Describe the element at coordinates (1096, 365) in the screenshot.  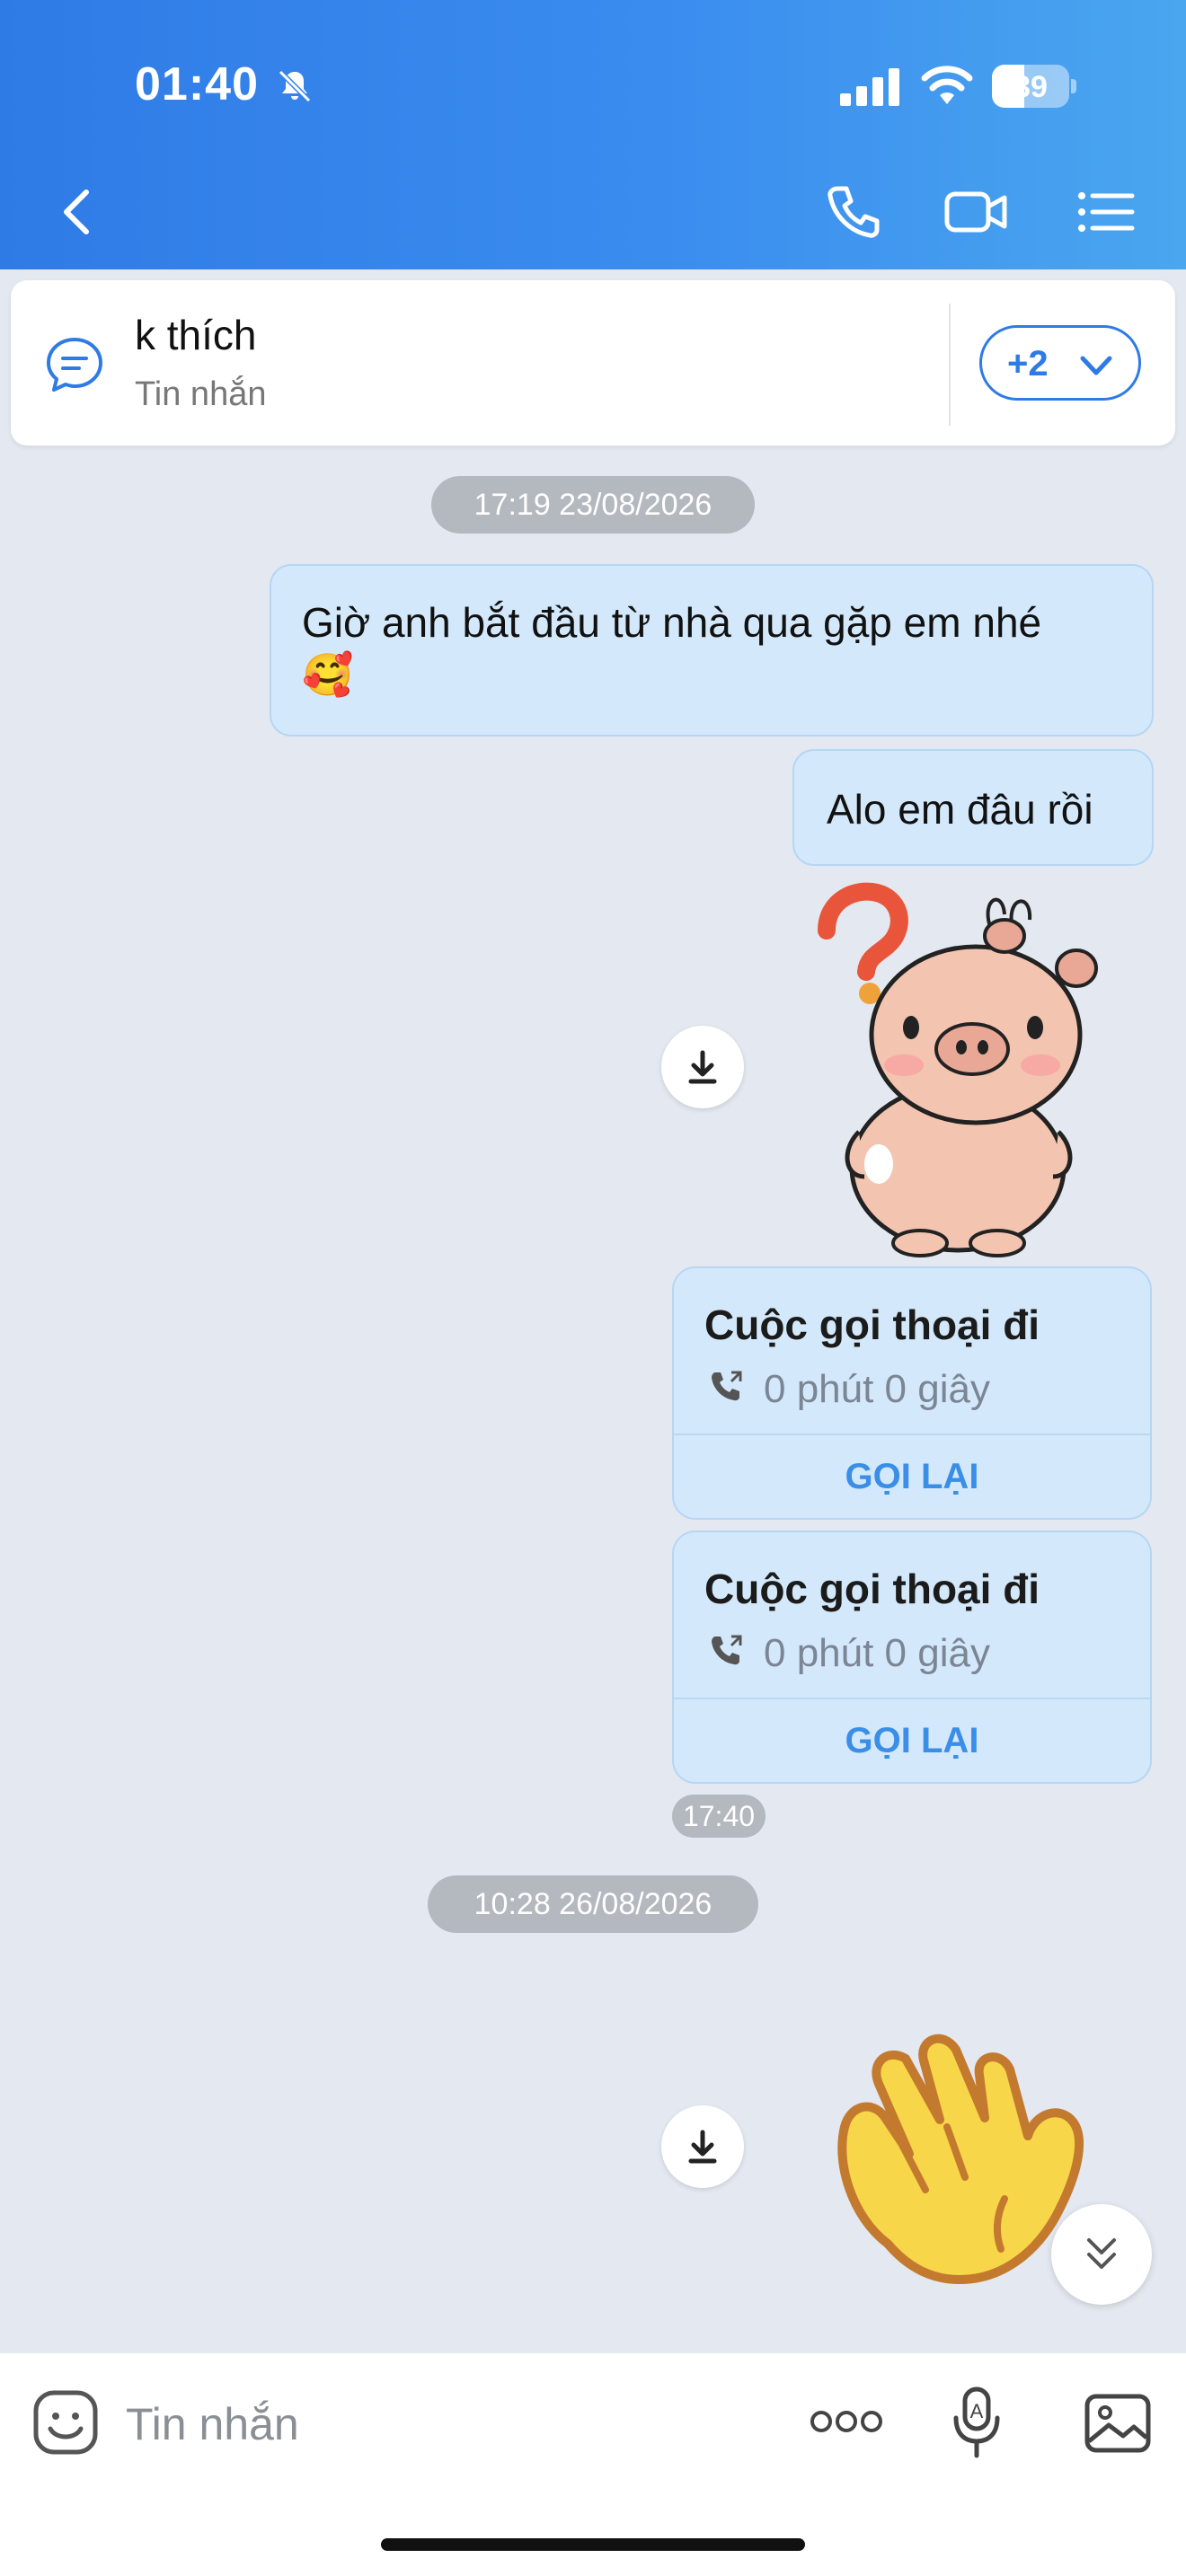
I see `chevron-down-icon` at that location.